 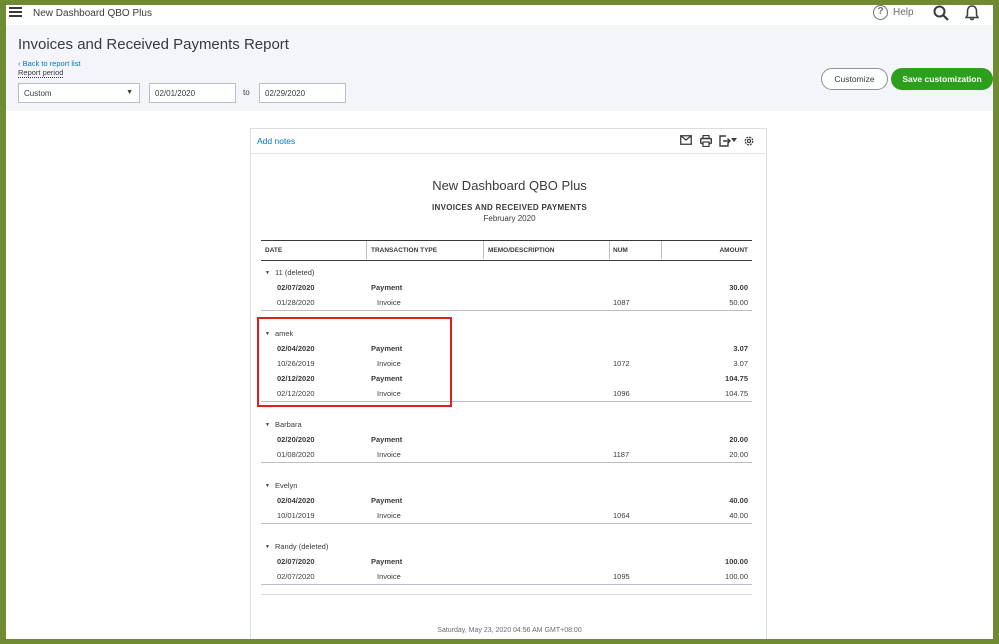 I want to click on back-link-label: Back to report list, so click(x=51, y=63).